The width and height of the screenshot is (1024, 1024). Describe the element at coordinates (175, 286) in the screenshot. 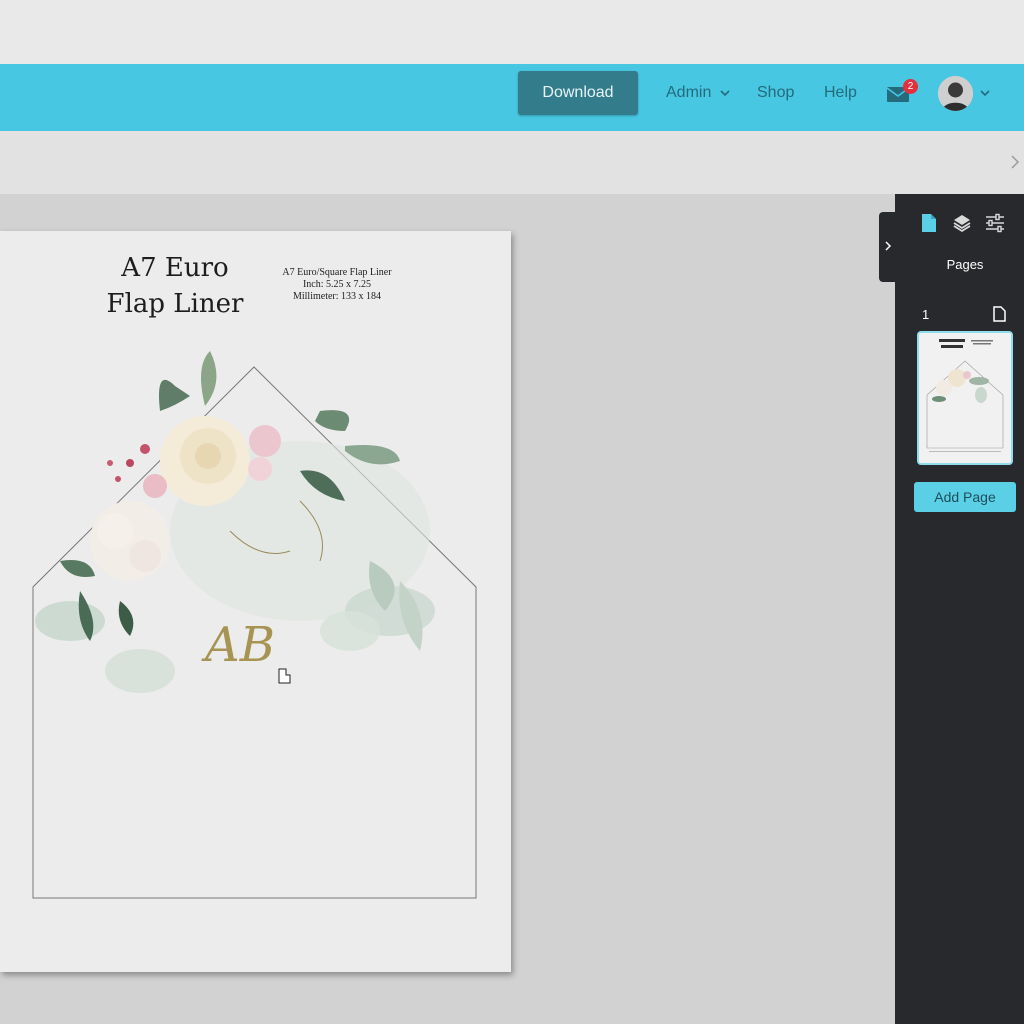

I see `page-title: A7 Euro Flap Liner` at that location.